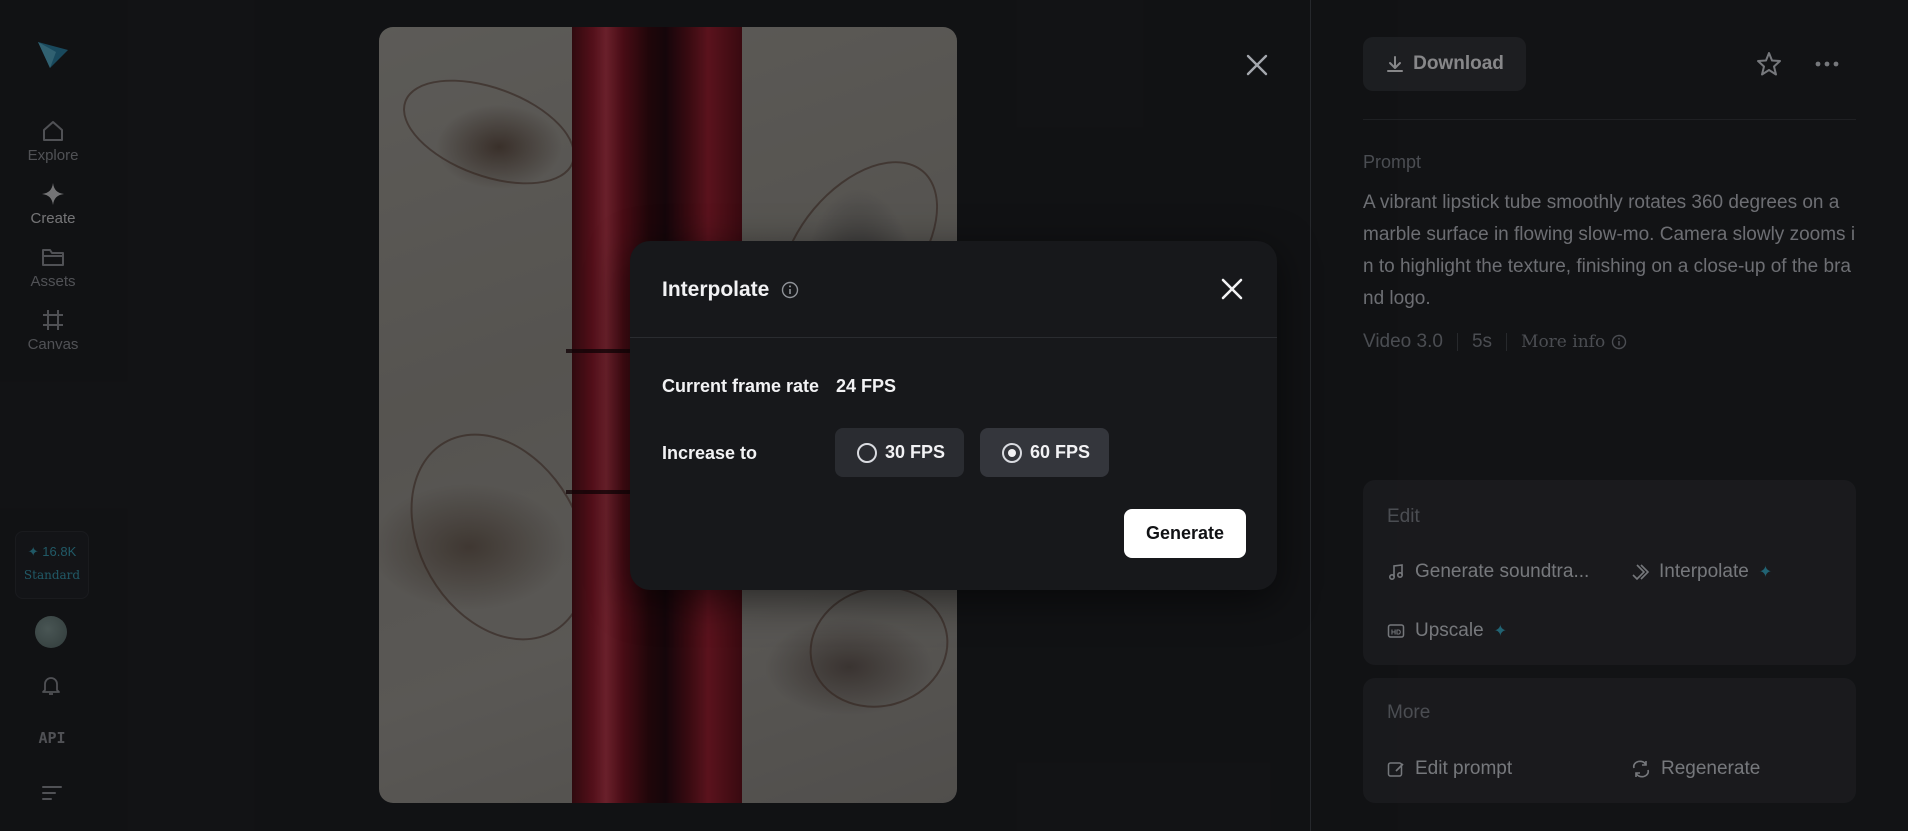 This screenshot has height=831, width=1908. I want to click on nav-item-create: Create, so click(53, 204).